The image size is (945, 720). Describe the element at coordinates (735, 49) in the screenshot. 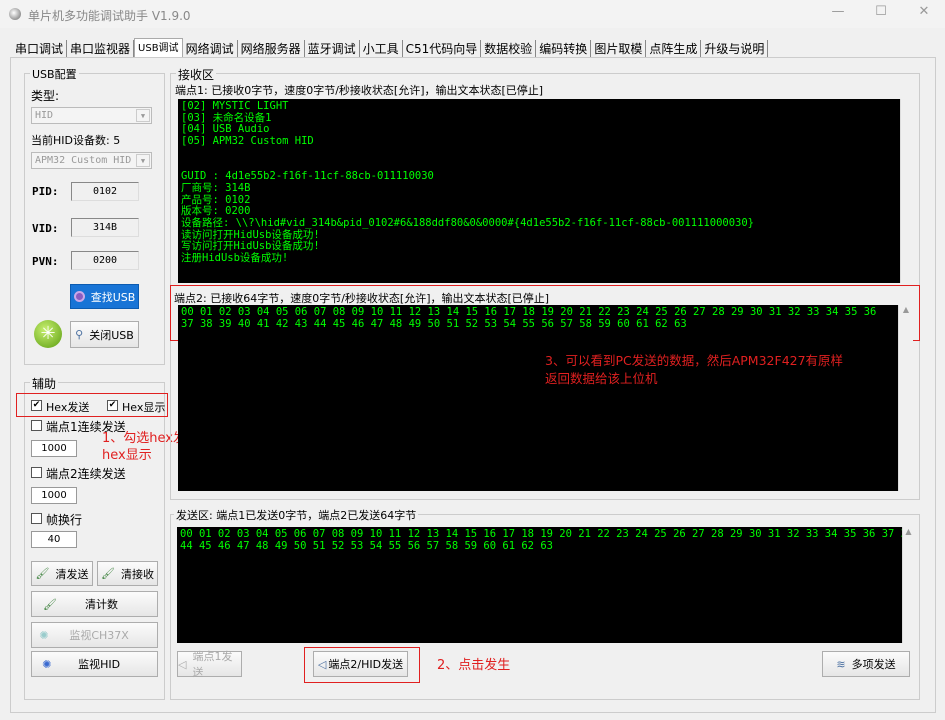

I see `tab-12: 升级与说明` at that location.